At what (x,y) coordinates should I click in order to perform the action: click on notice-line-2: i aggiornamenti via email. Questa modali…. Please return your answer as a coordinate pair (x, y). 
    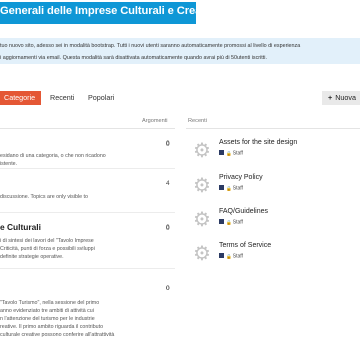
    Looking at the image, I should click on (133, 58).